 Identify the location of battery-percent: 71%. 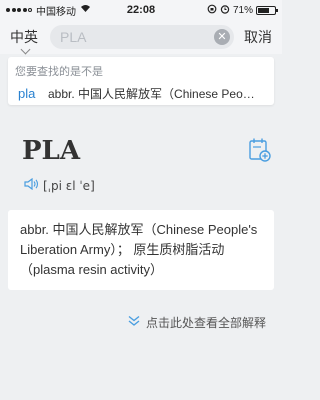
(242, 10).